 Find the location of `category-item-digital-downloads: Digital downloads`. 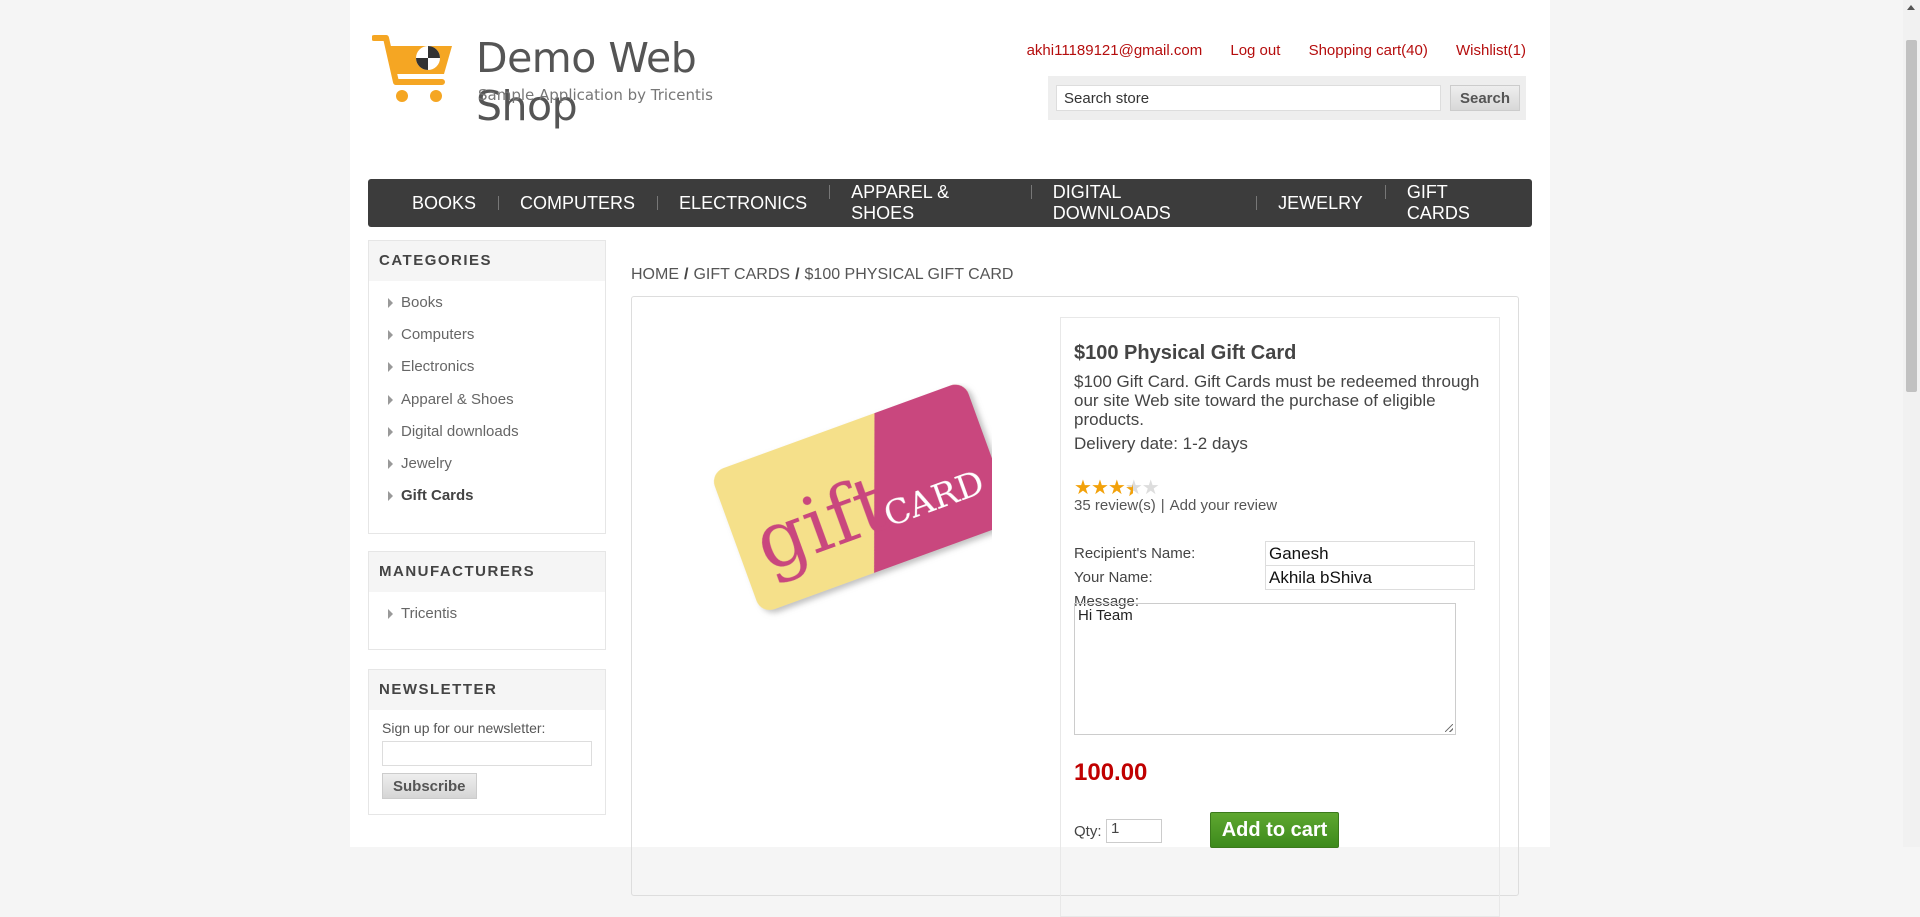

category-item-digital-downloads: Digital downloads is located at coordinates (496, 432).